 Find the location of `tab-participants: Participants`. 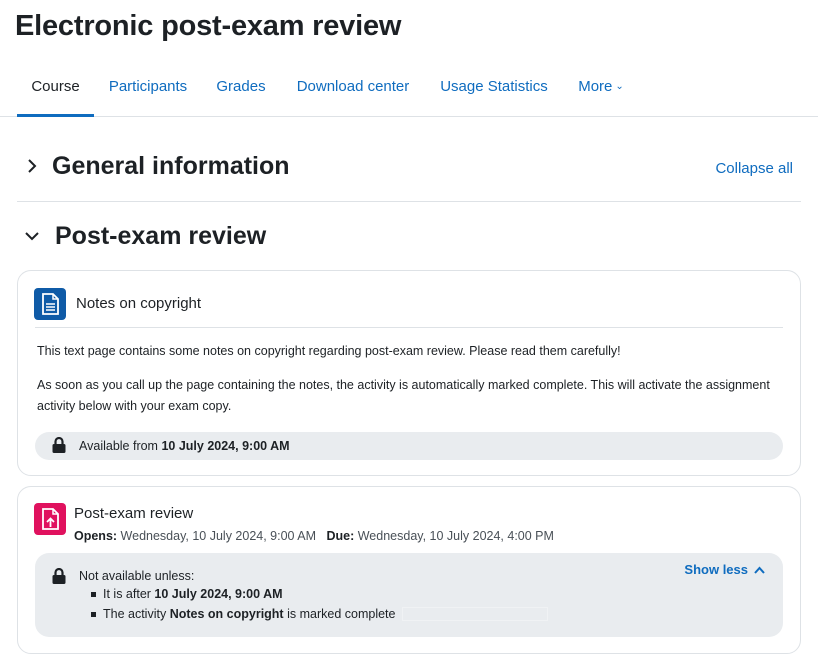

tab-participants: Participants is located at coordinates (148, 93).